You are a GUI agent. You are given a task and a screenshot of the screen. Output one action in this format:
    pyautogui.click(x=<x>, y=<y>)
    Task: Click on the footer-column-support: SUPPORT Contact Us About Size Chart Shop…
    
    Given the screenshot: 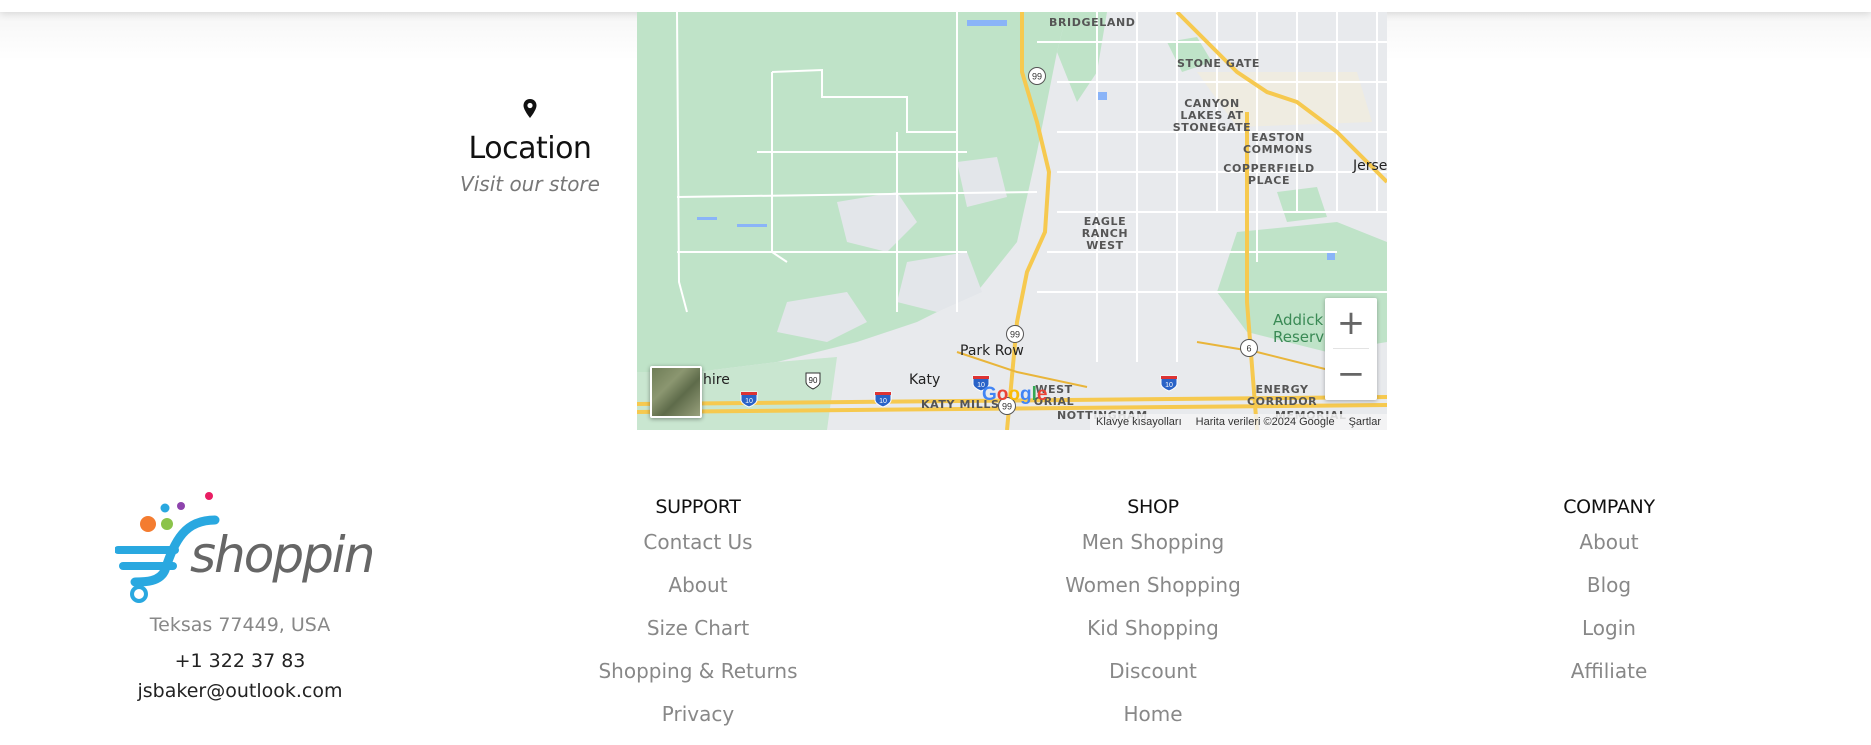 What is the action you would take?
    pyautogui.click(x=698, y=620)
    